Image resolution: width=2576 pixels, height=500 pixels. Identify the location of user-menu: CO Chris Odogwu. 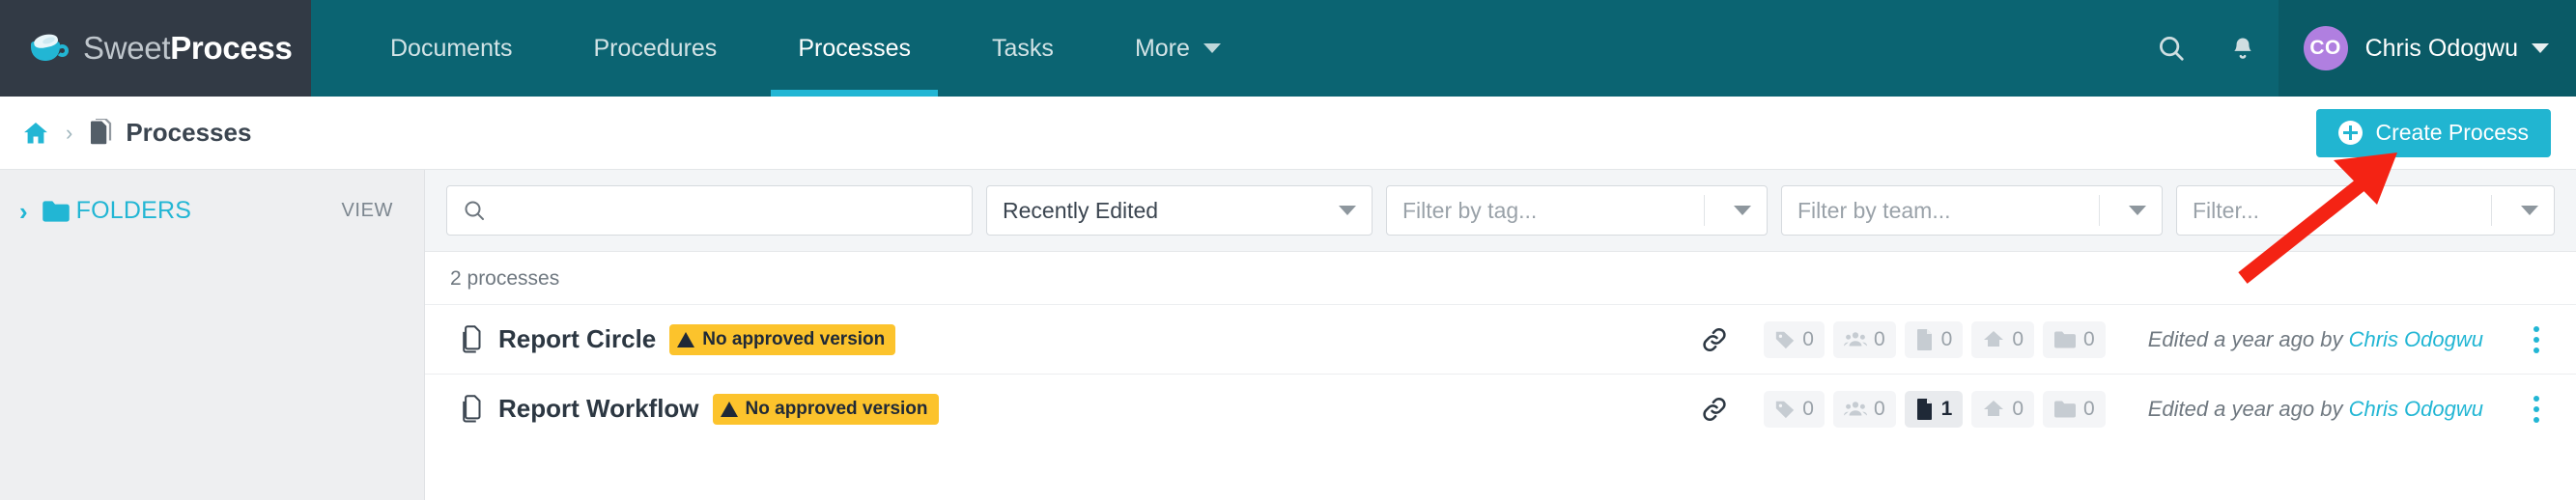
(2427, 48).